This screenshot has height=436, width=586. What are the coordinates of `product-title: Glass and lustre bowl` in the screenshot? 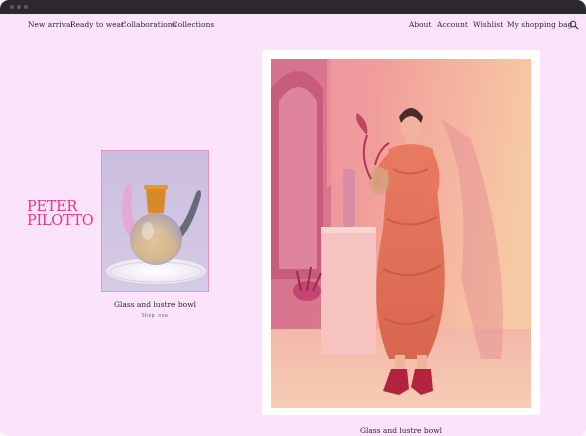 It's located at (155, 304).